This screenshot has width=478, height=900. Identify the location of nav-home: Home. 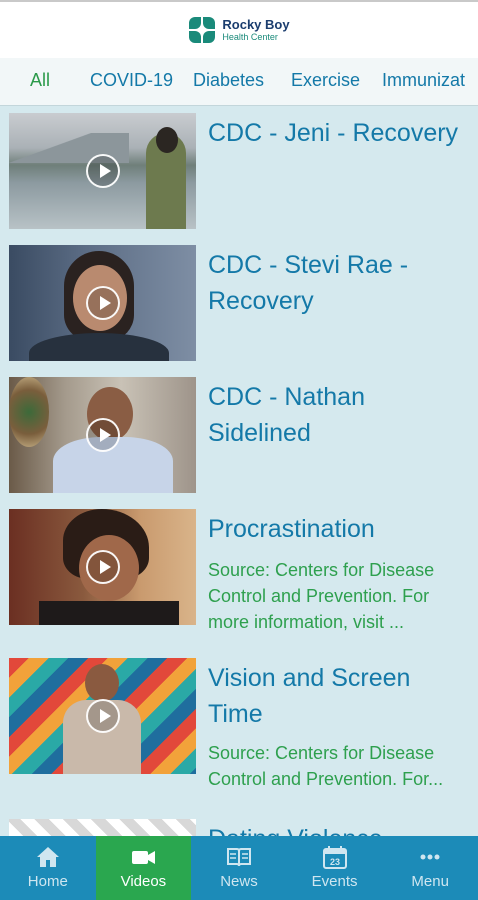
(48, 868).